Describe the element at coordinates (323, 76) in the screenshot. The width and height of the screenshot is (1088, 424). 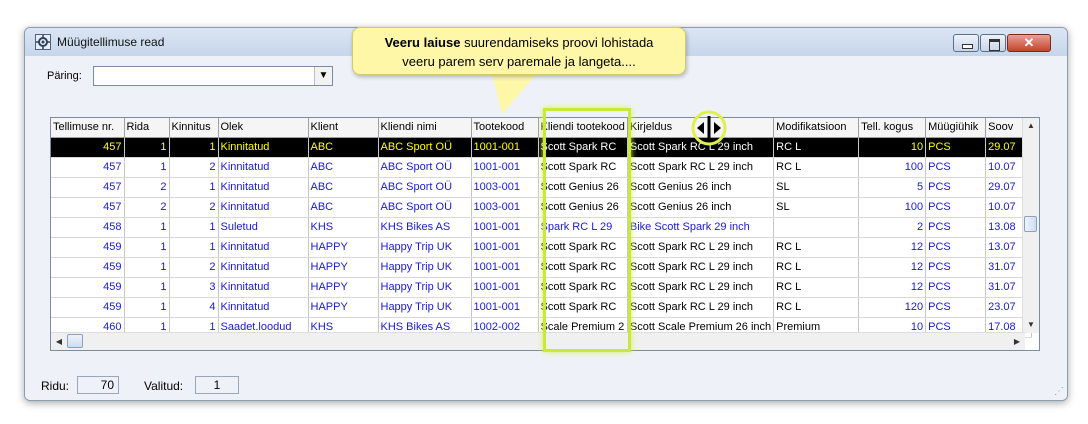
I see `chevron-down-icon: ▼` at that location.